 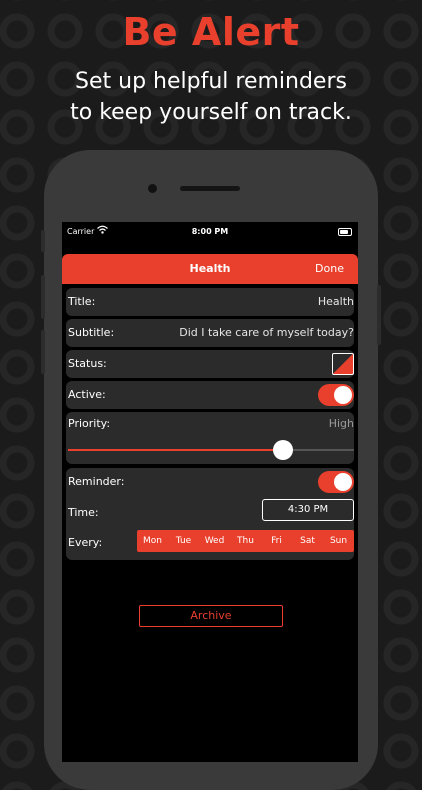 What do you see at coordinates (83, 512) in the screenshot?
I see `time-label: Time:` at bounding box center [83, 512].